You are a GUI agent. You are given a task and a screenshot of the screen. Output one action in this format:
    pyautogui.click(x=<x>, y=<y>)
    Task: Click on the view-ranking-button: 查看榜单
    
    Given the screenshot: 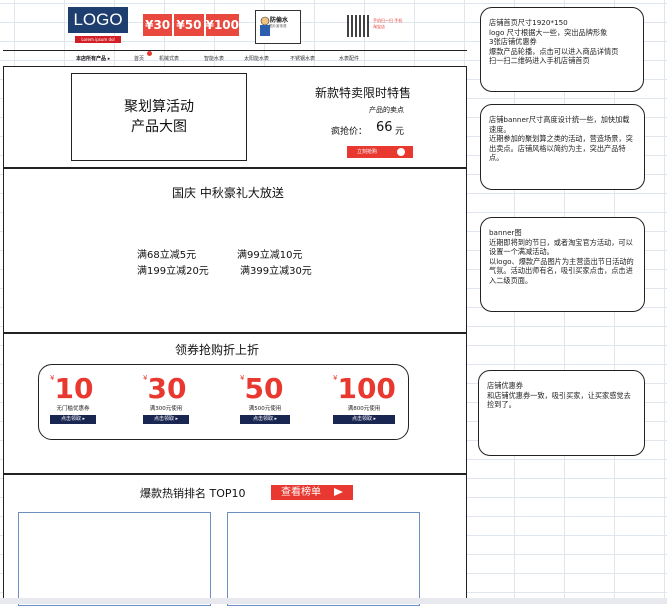 What is the action you would take?
    pyautogui.click(x=312, y=492)
    